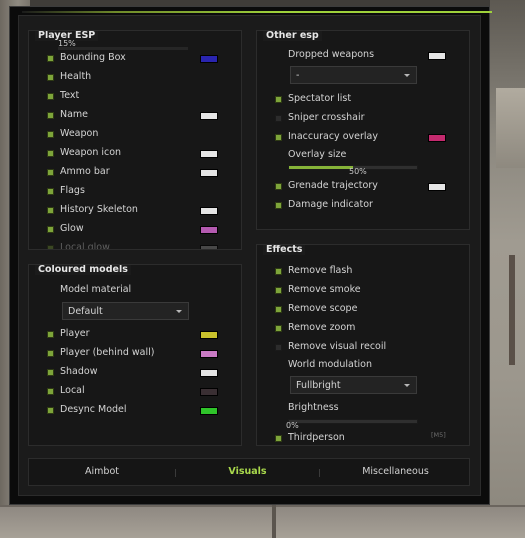 The height and width of the screenshot is (538, 525). Describe the element at coordinates (209, 59) in the screenshot. I see `bounding-box-color-swatch` at that location.